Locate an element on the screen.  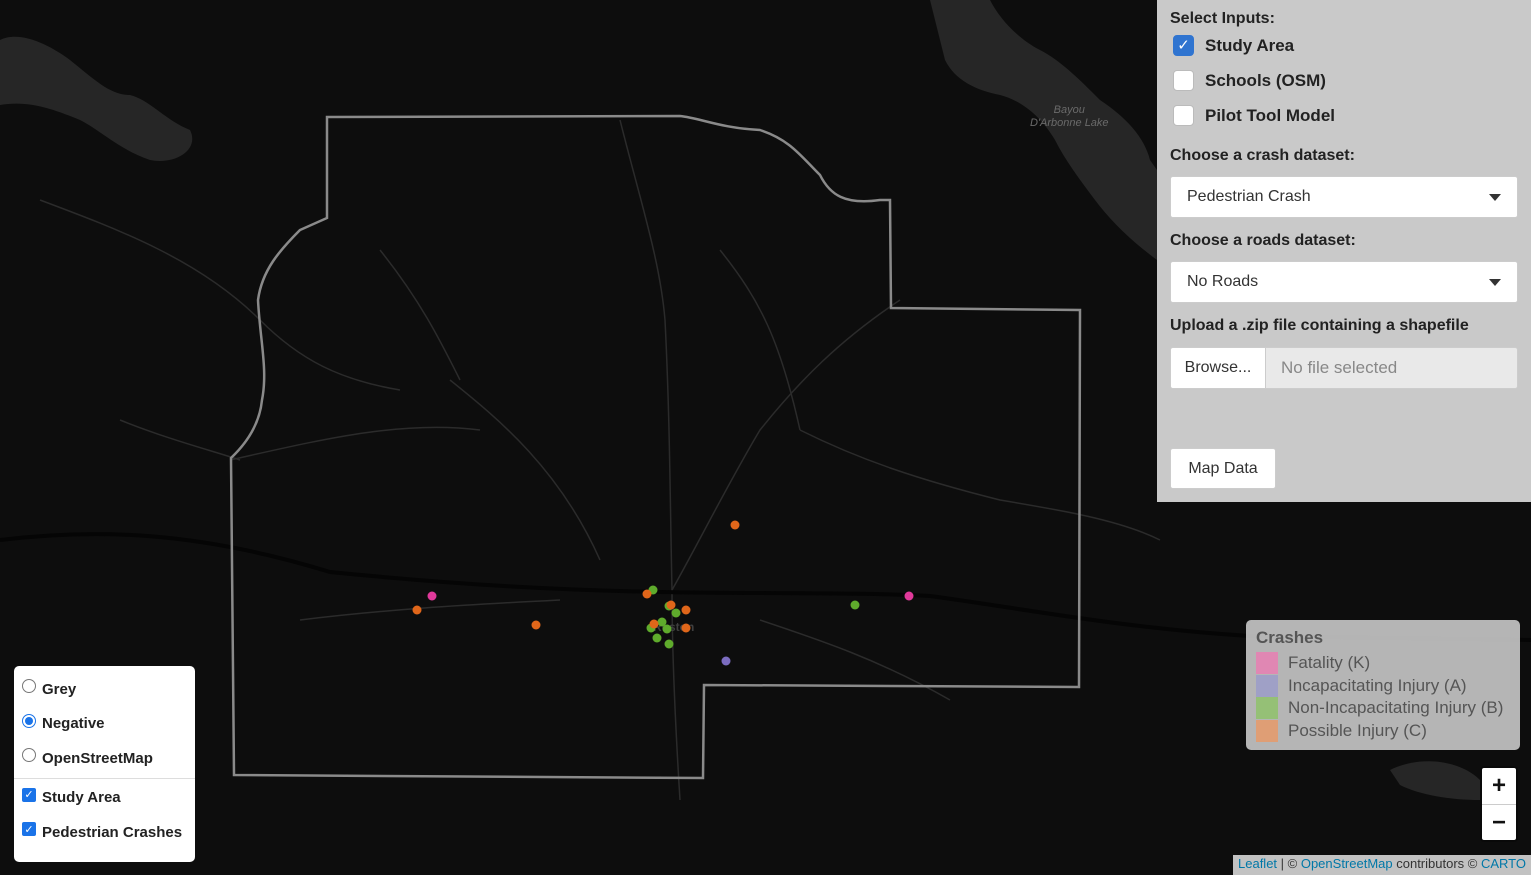
check-icon: ✓ is located at coordinates (1183, 45).